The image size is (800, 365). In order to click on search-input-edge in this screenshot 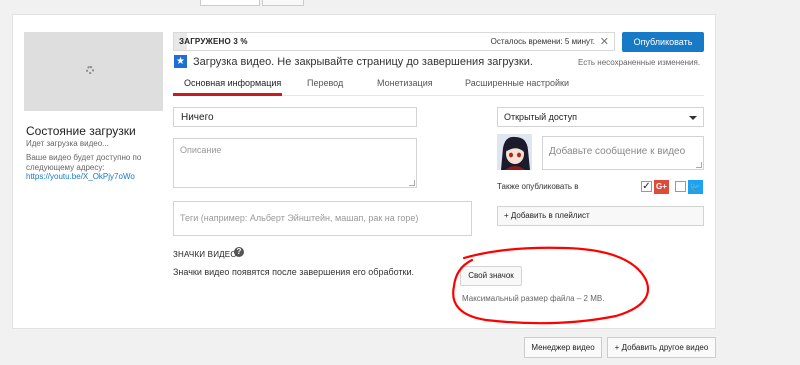, I will do `click(230, 3)`.